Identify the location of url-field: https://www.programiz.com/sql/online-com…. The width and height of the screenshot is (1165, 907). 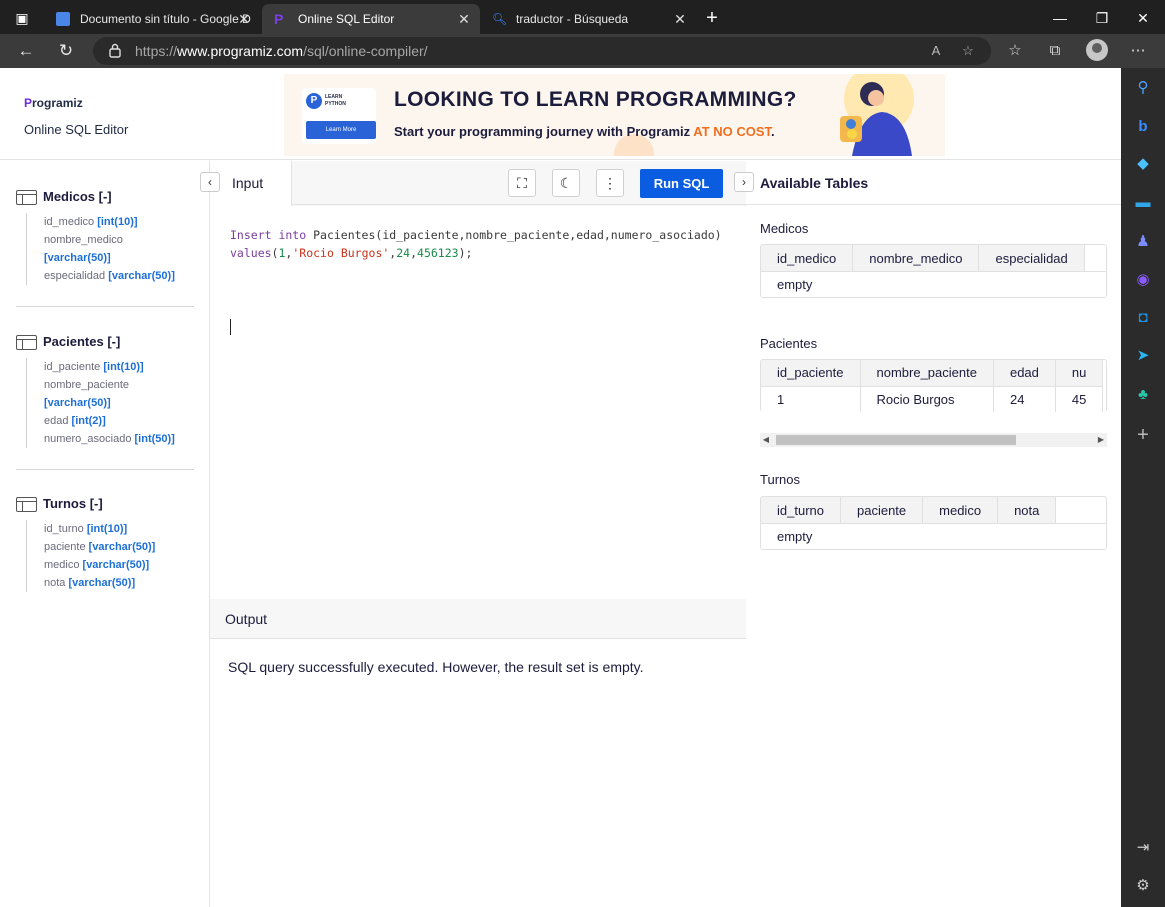
(542, 51).